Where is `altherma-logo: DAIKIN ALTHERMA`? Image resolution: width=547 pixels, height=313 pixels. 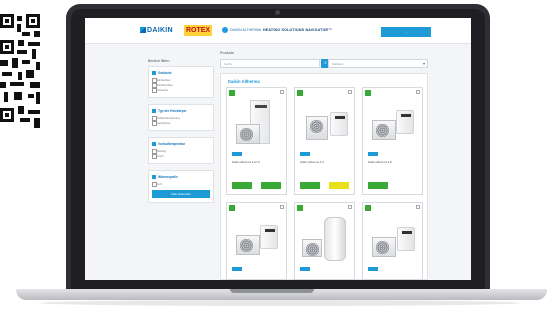 altherma-logo: DAIKIN ALTHERMA is located at coordinates (241, 30).